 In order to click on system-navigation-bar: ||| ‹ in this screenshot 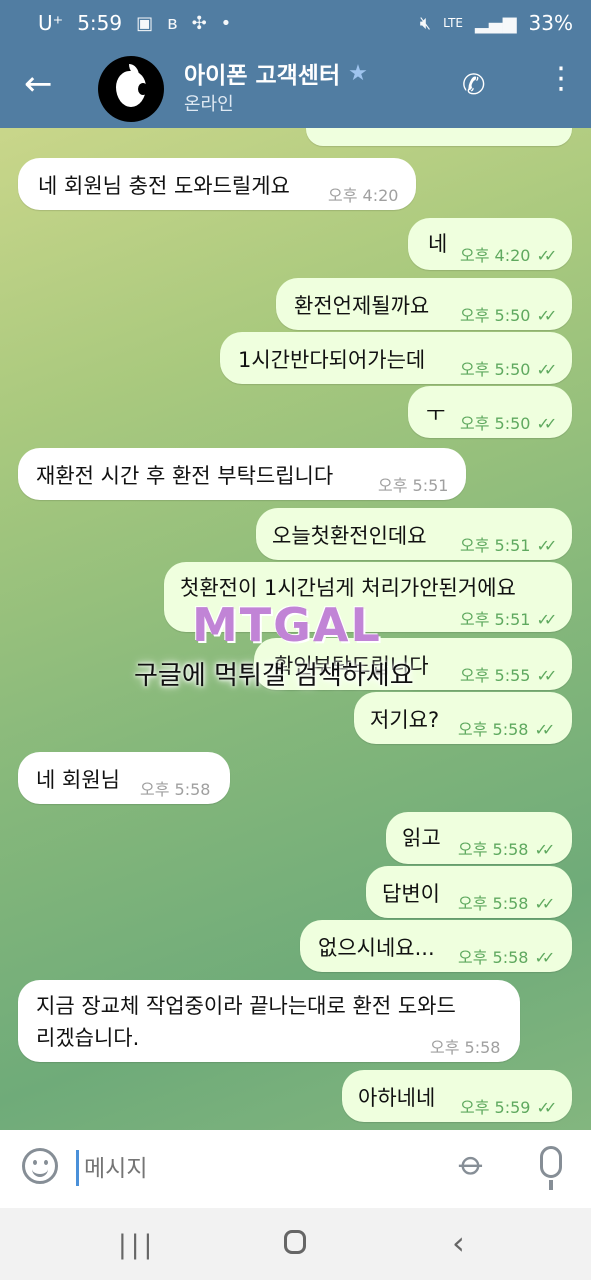, I will do `click(295, 1244)`.